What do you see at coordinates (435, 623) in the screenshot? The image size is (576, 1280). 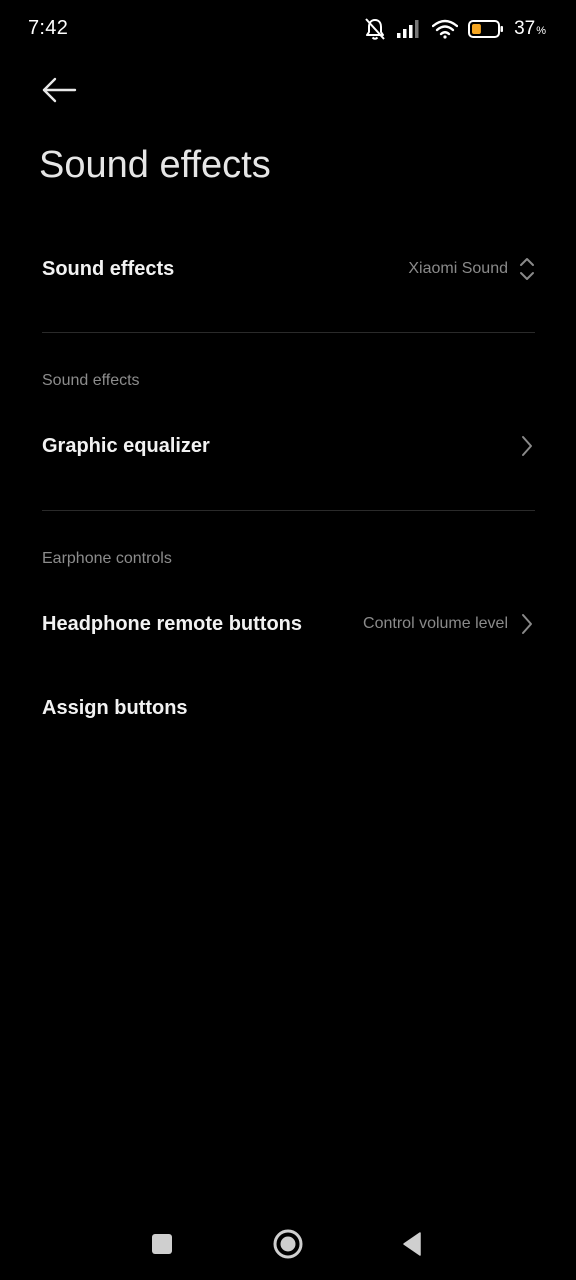 I see `headphone-remote-buttons-value: Control volume level` at bounding box center [435, 623].